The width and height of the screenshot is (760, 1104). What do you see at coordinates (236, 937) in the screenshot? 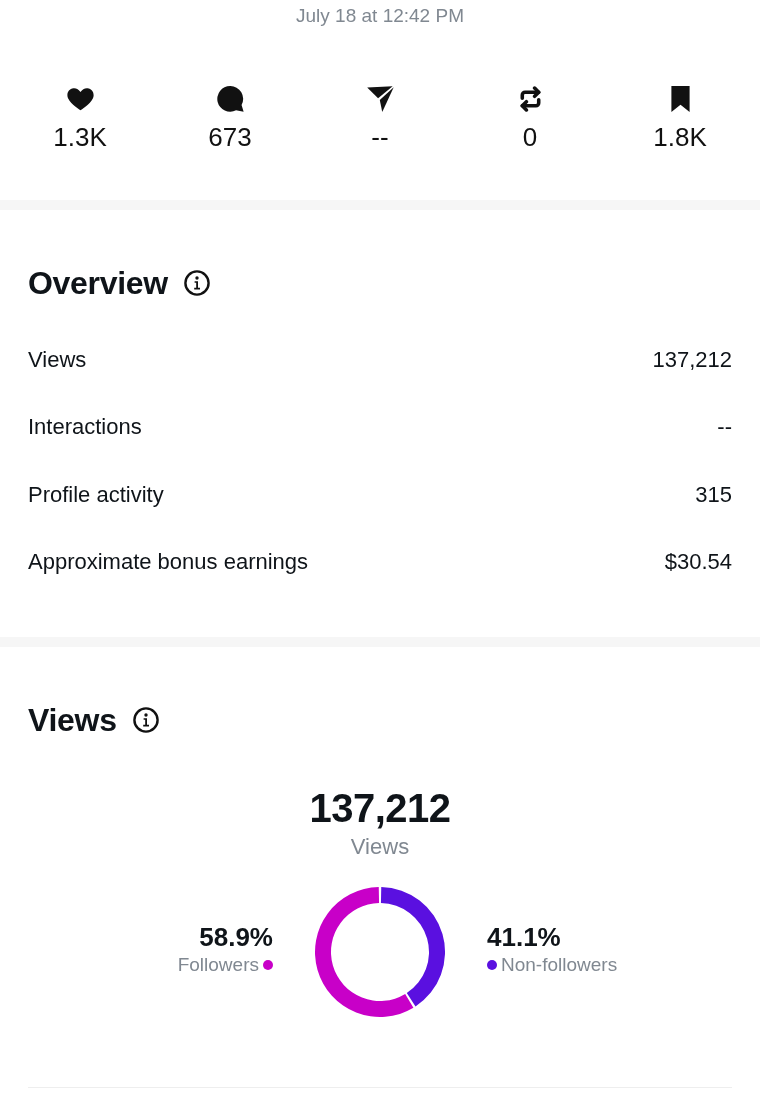
I see `percentage-value: 58.9%` at bounding box center [236, 937].